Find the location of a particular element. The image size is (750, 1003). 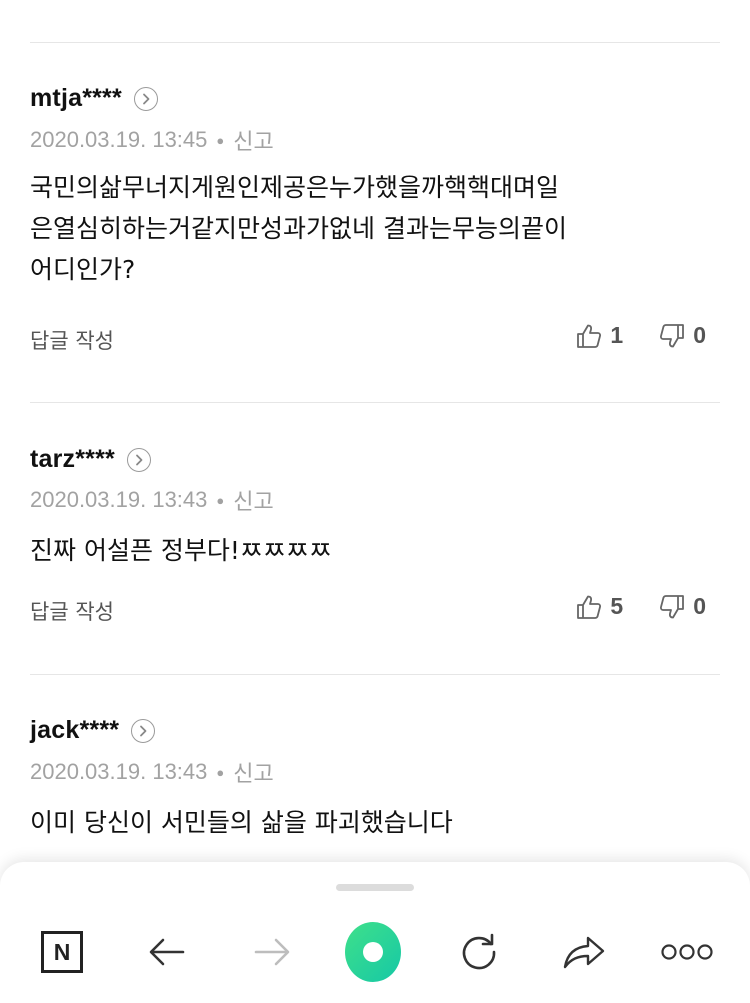

comment-meta: 2020.03.19. 13:45 ● 신고 is located at coordinates (152, 140).